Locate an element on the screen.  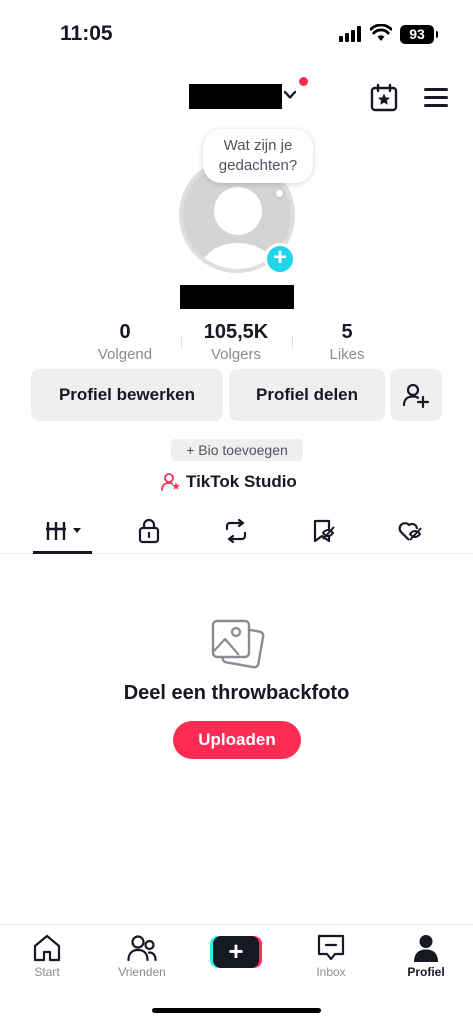
stat-value: 5 is located at coordinates (347, 332).